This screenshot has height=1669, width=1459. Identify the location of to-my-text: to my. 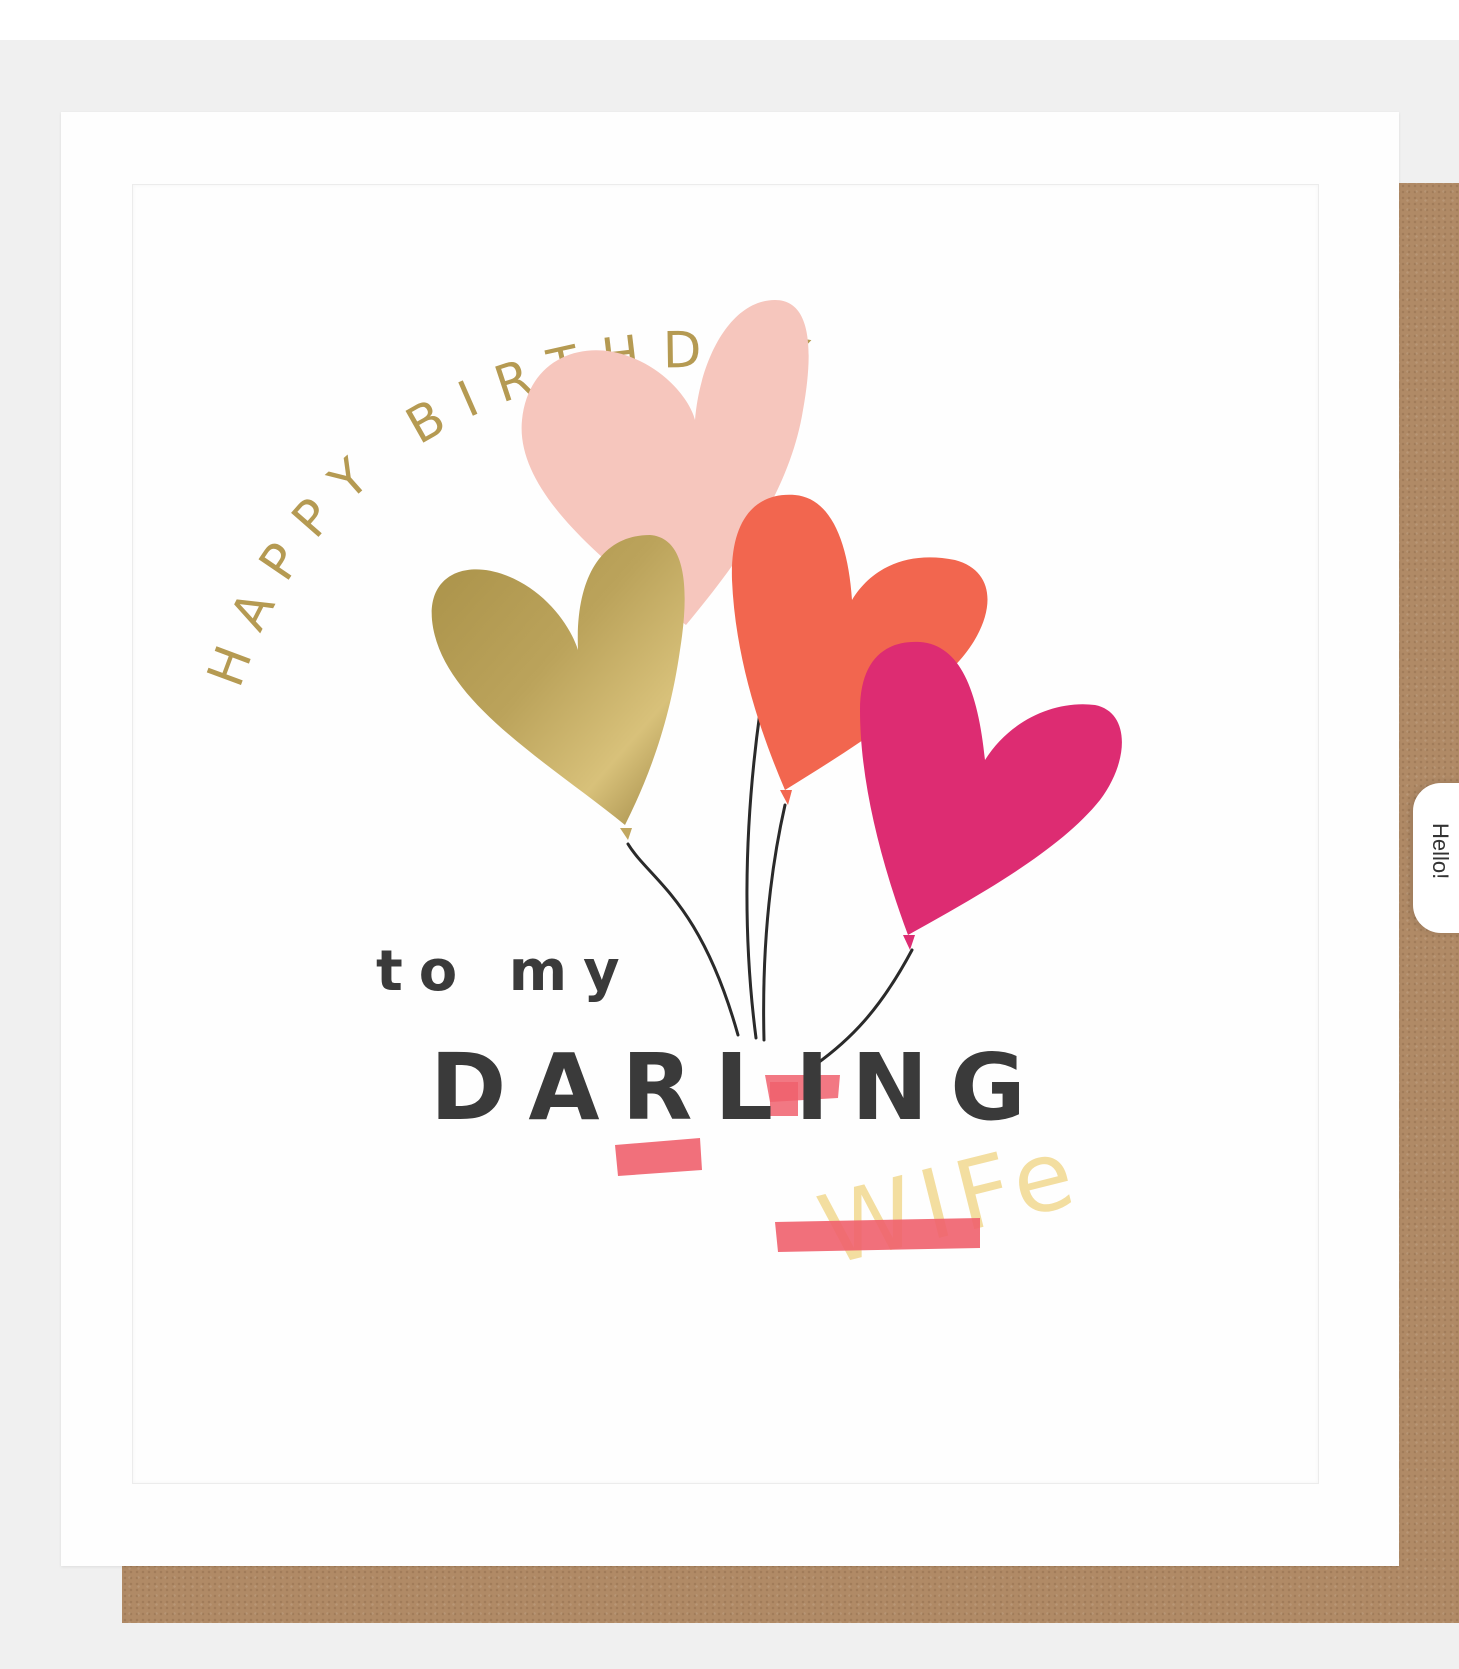
(506, 971).